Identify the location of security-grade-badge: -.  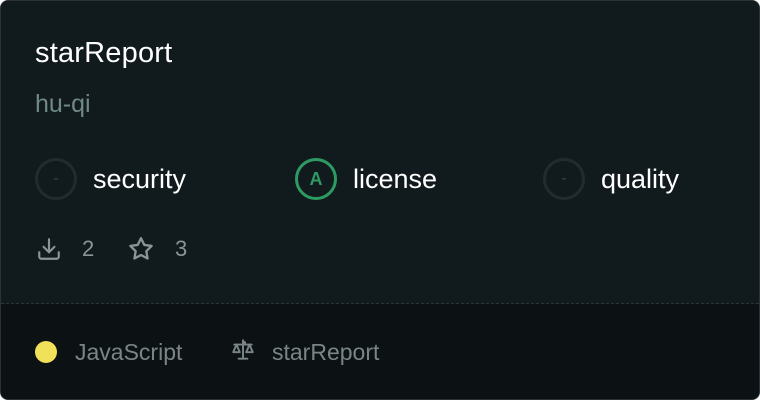
(56, 179).